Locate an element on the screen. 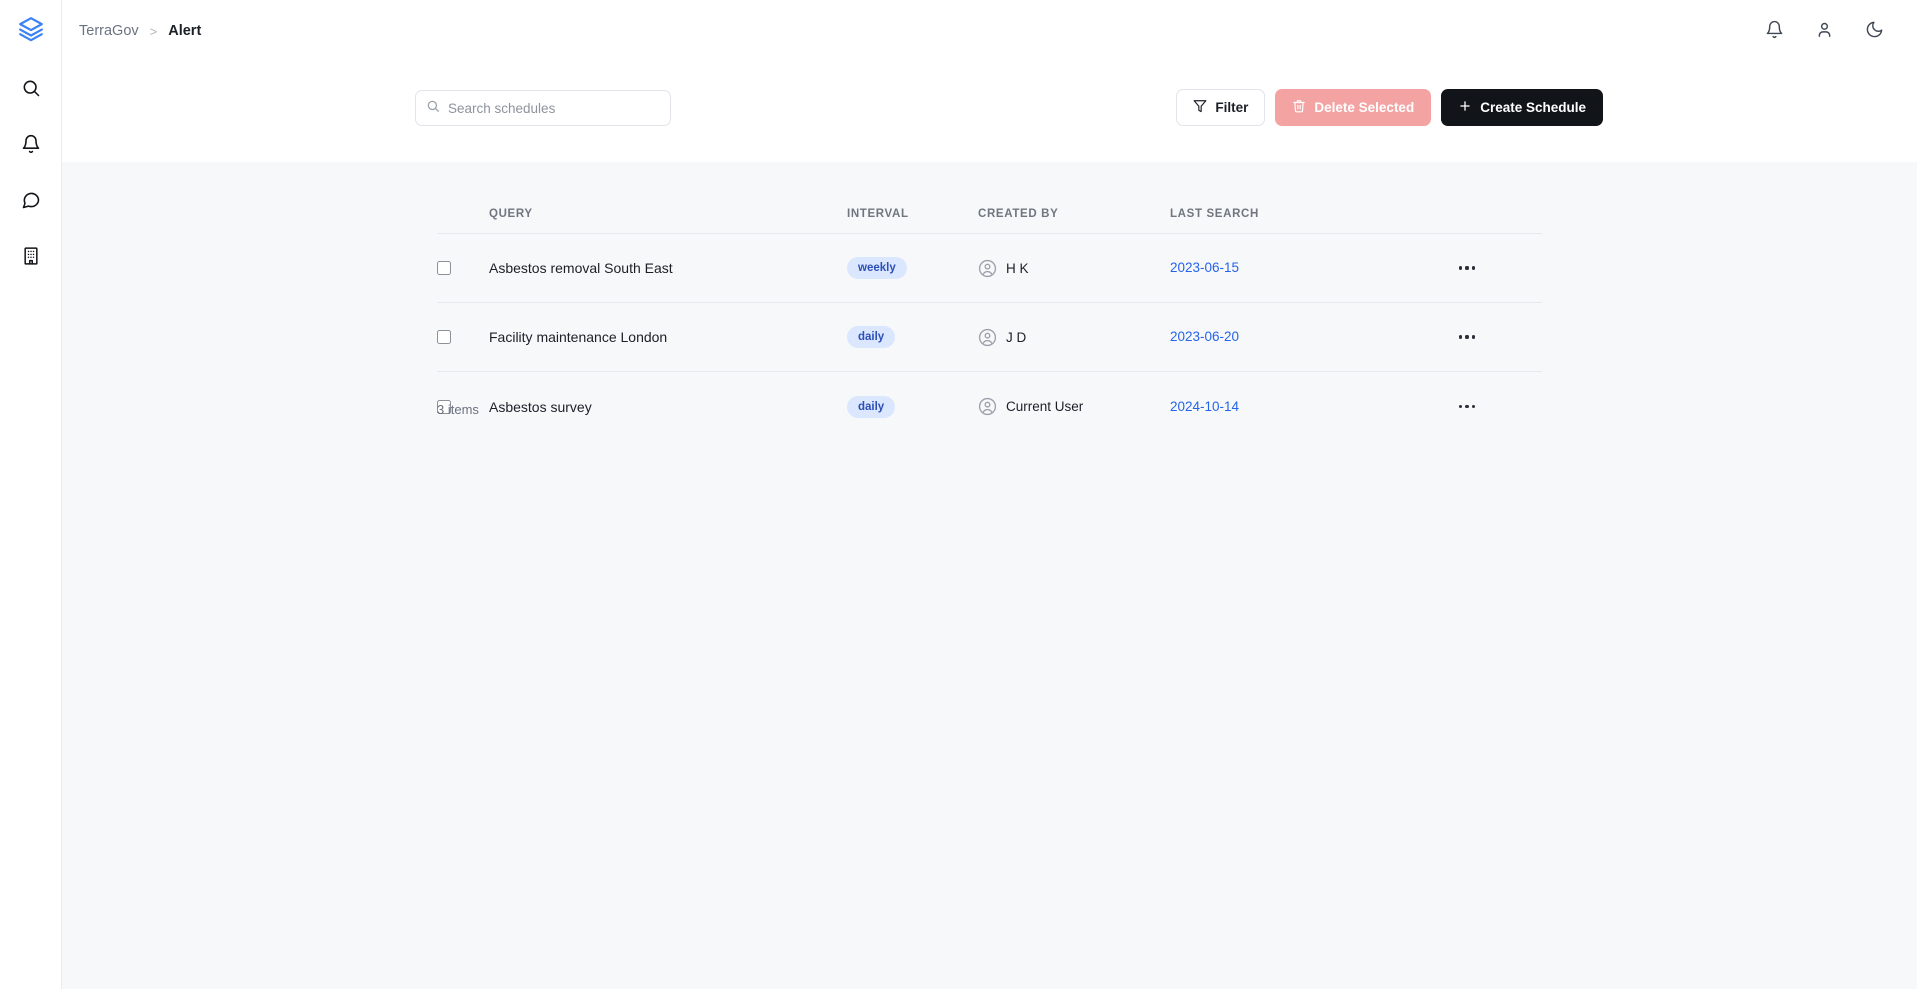 This screenshot has height=989, width=1917. create-schedule-button: Create Schedule is located at coordinates (1522, 107).